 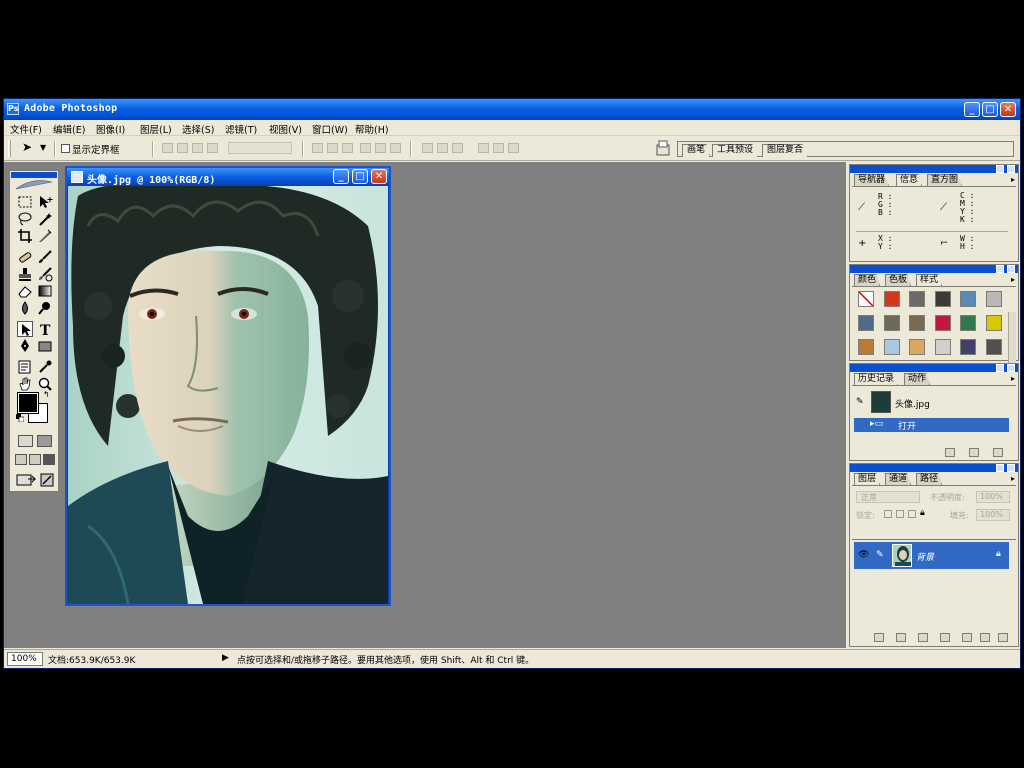 What do you see at coordinates (317, 148) in the screenshot?
I see `align-top-button` at bounding box center [317, 148].